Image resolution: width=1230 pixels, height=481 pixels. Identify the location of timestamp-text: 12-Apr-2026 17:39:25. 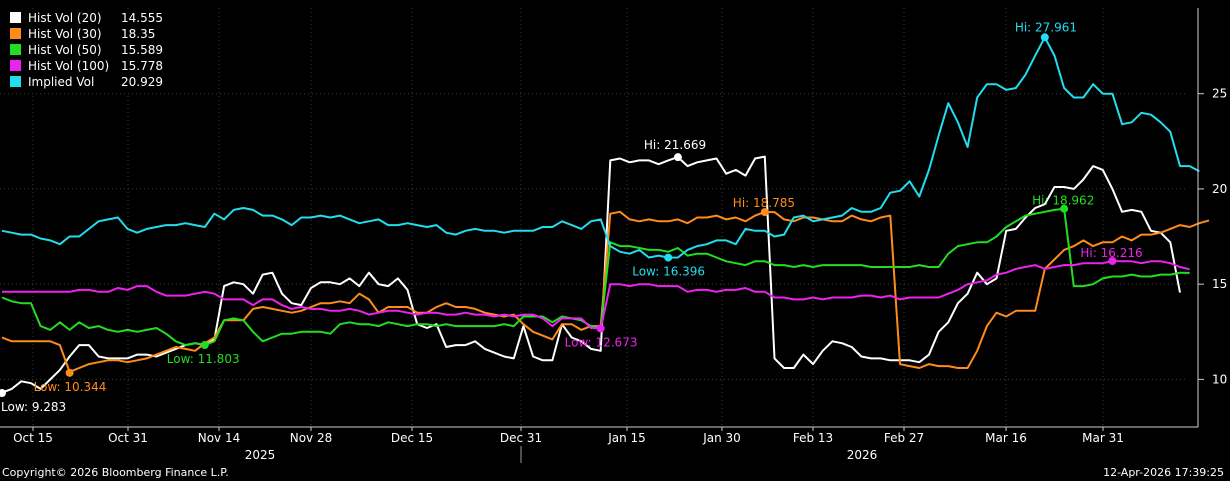
(1163, 472).